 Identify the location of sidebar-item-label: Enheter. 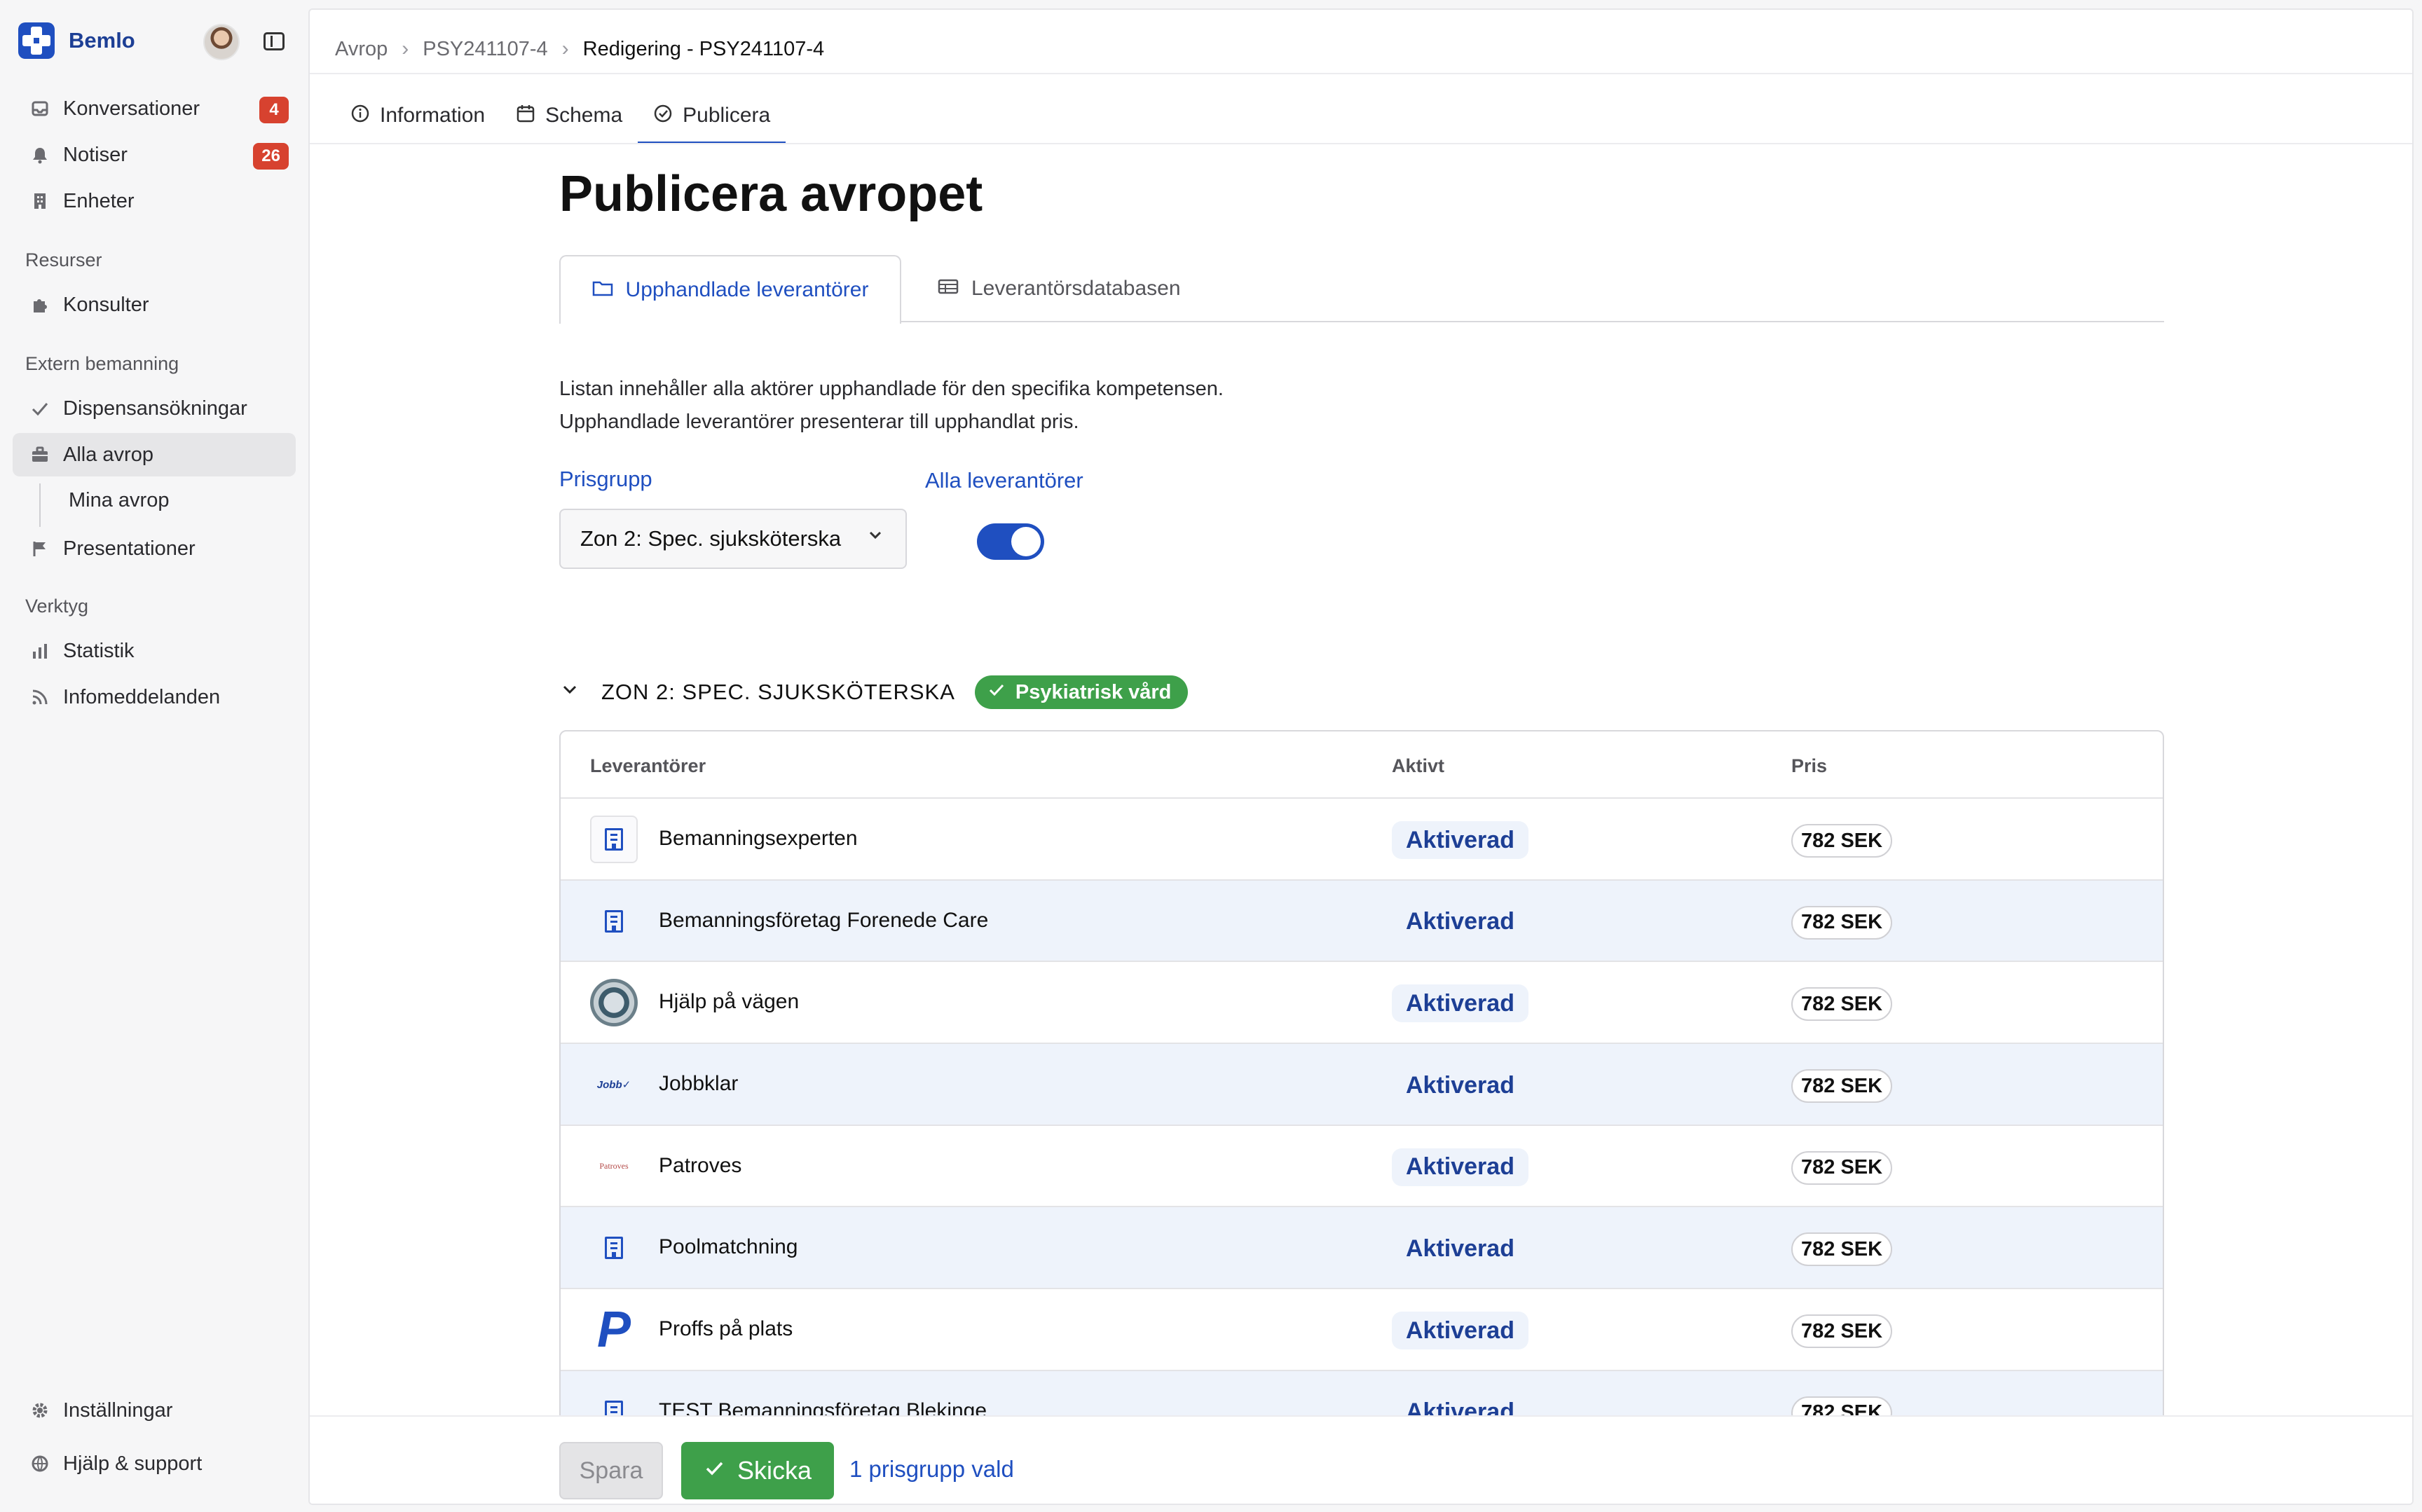
(99, 201).